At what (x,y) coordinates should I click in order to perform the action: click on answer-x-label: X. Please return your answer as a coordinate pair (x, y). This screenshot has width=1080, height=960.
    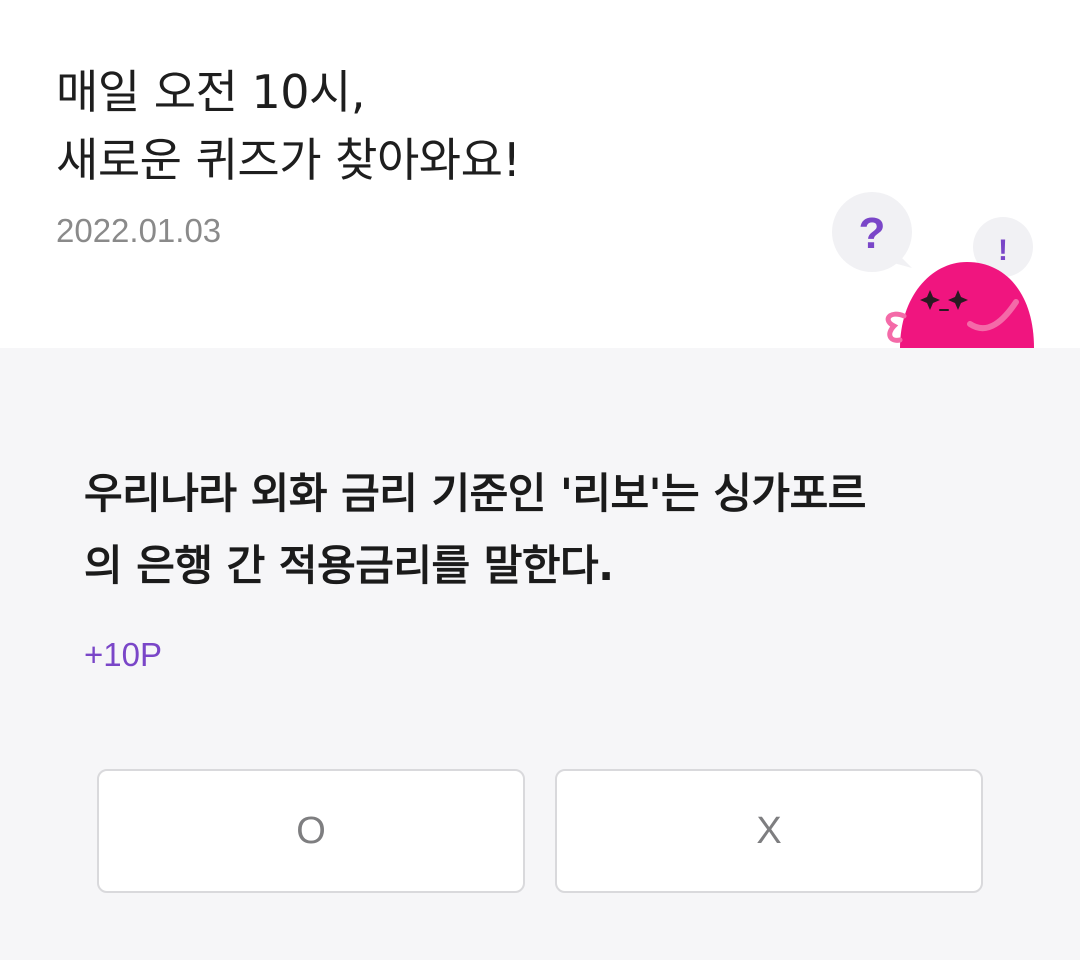
    Looking at the image, I should click on (769, 830).